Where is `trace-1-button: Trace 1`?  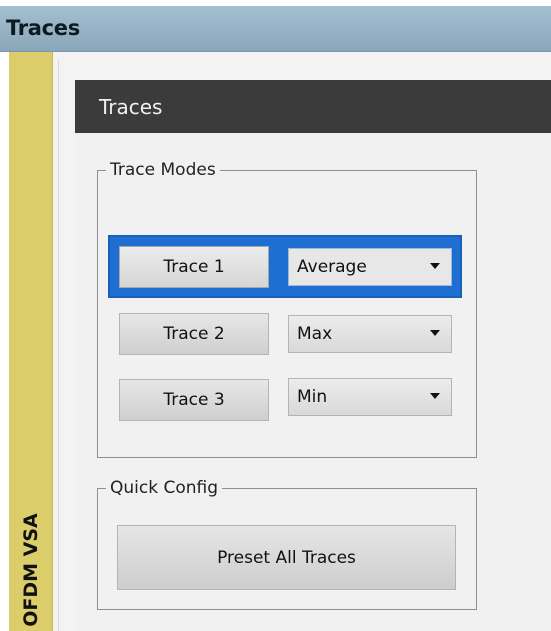 trace-1-button: Trace 1 is located at coordinates (194, 267).